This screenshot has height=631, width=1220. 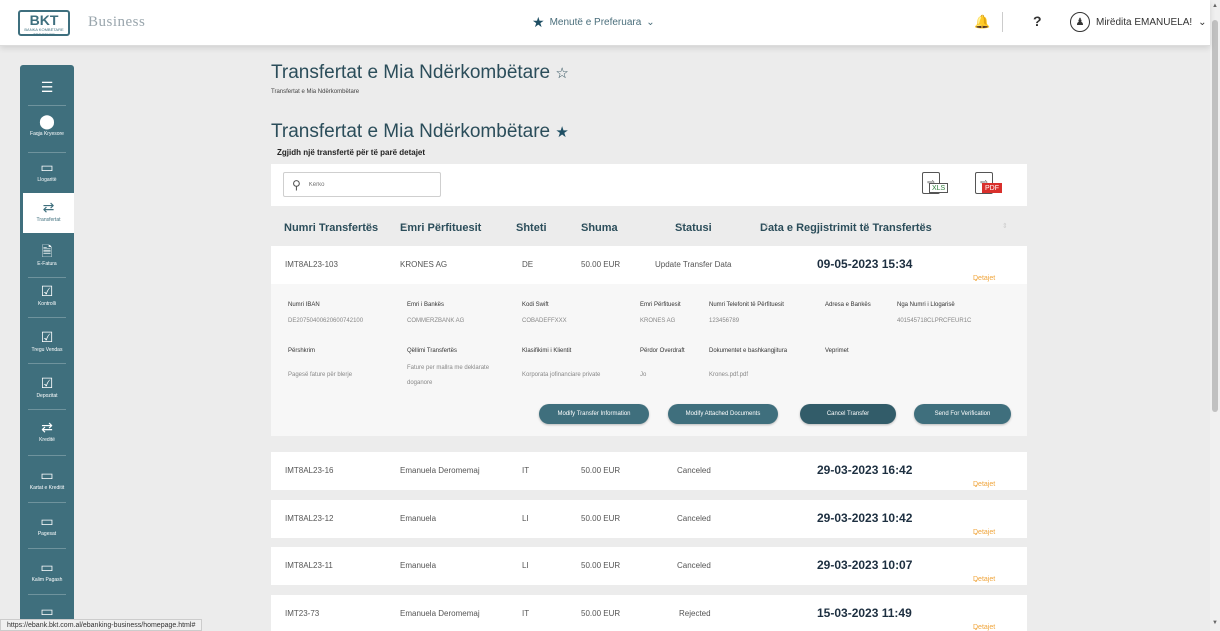 What do you see at coordinates (535, 305) in the screenshot?
I see `swift-label: Kodi Swift` at bounding box center [535, 305].